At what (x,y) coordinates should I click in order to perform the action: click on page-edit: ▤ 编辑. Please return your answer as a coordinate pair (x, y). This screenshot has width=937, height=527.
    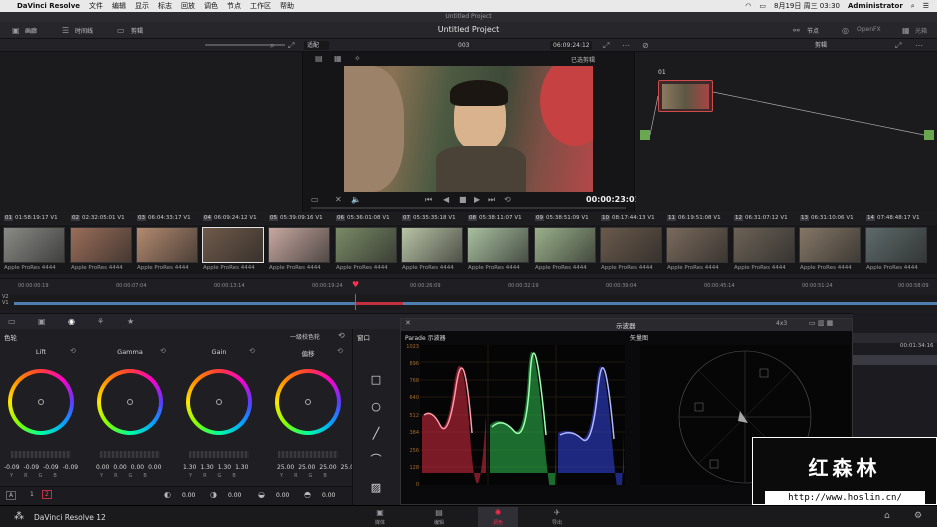
    Looking at the image, I should click on (439, 517).